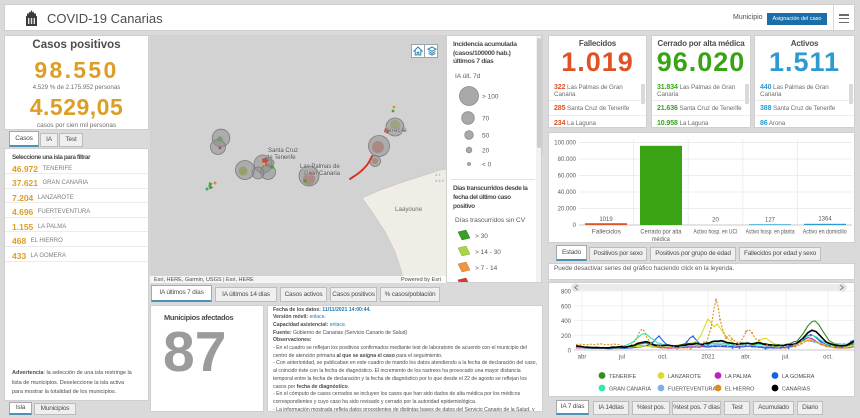 The image size is (860, 418). What do you see at coordinates (684, 377) in the screenshot?
I see `svg-text: LANZAROTE` at bounding box center [684, 377].